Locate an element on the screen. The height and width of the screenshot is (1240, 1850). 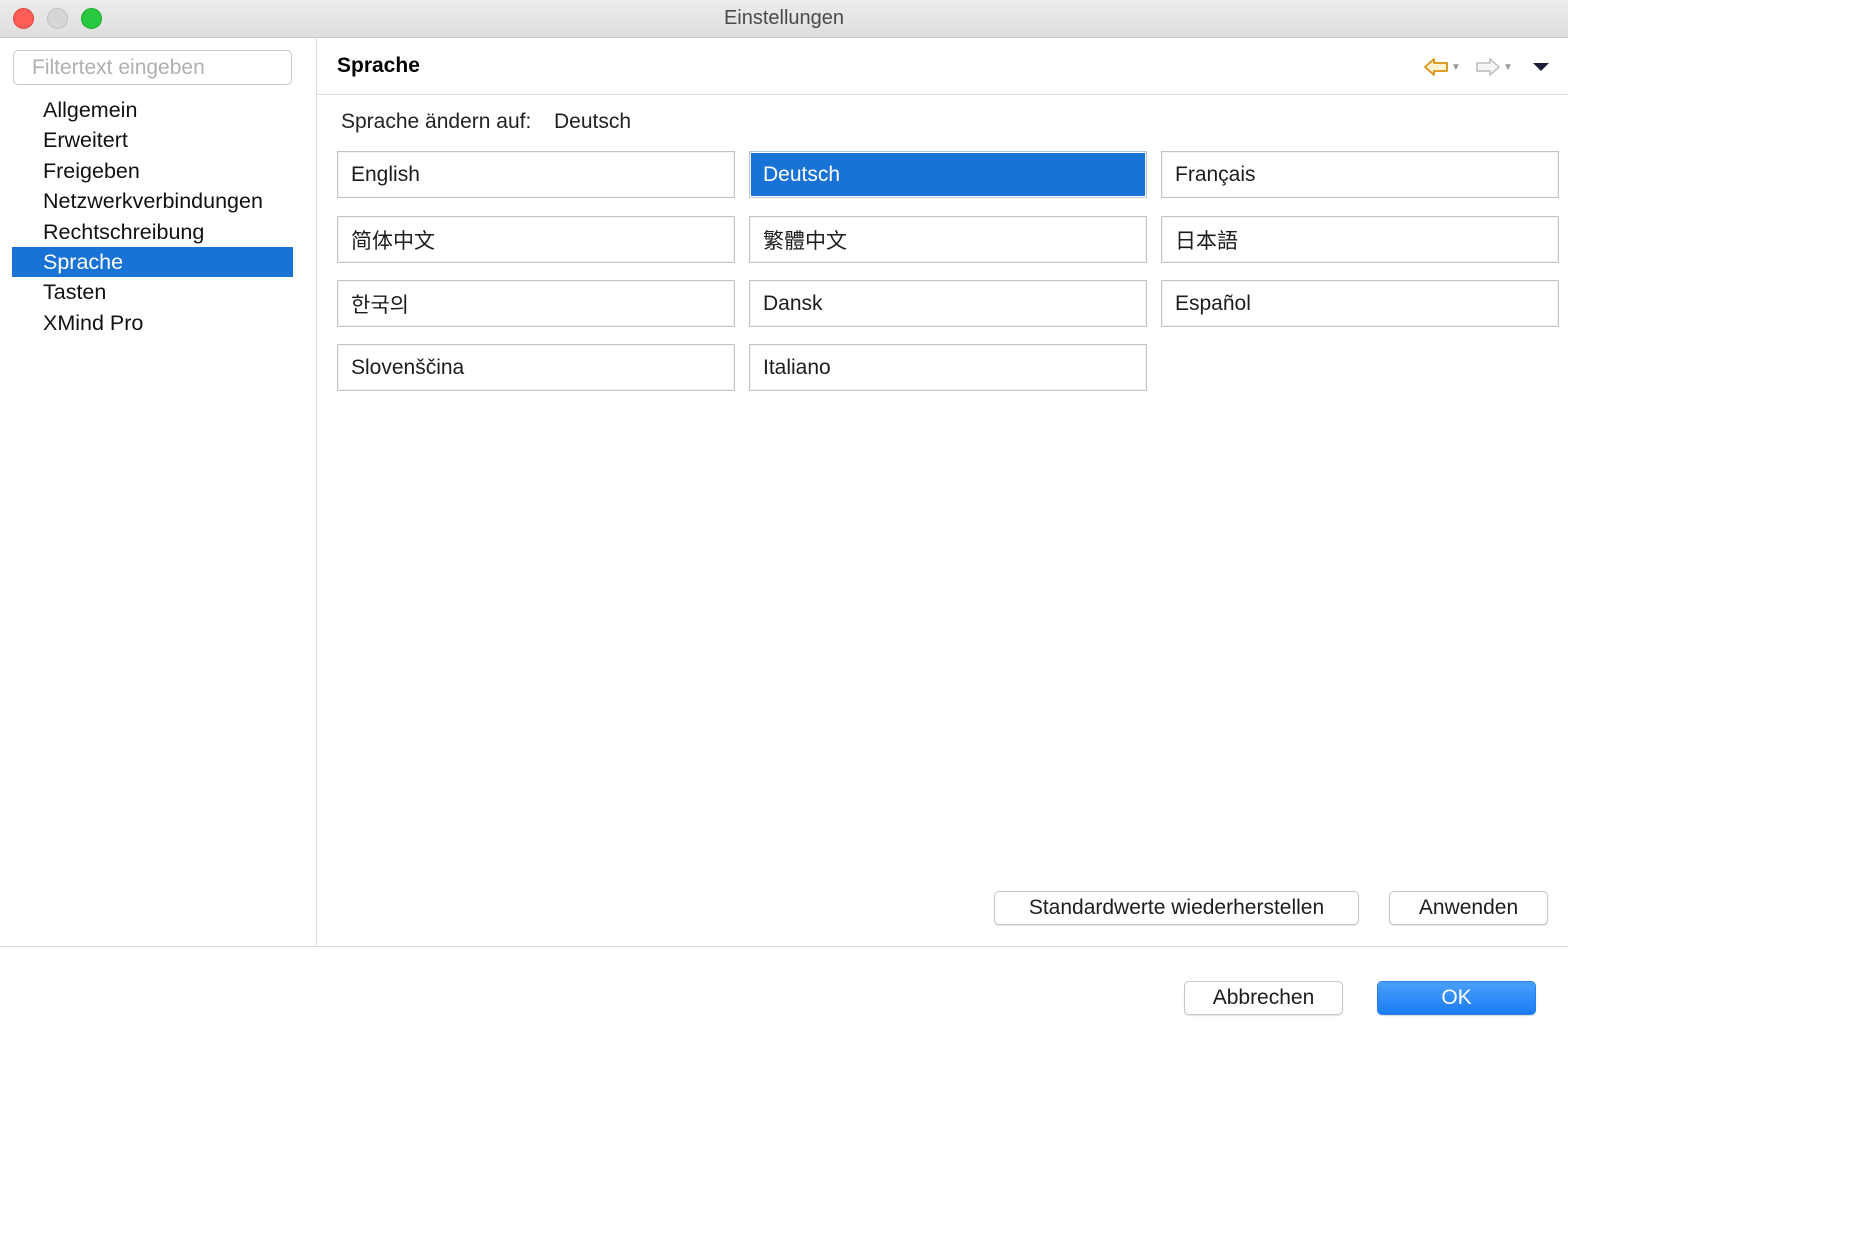
current-language-label: Sprache ändern auf: is located at coordinates (436, 121).